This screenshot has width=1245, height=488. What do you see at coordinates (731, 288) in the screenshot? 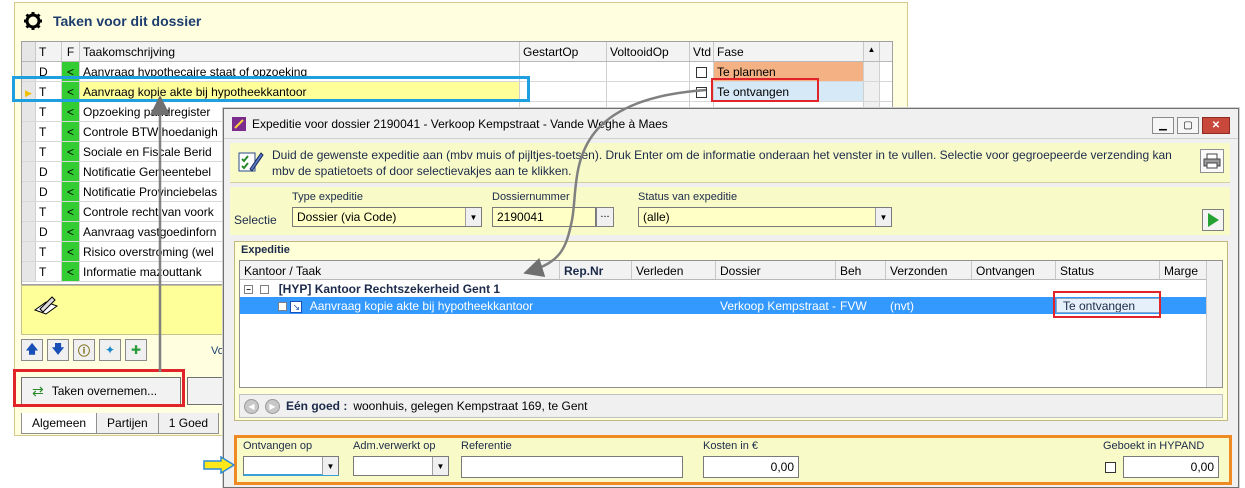
I see `expeditie-group-row: − [HYP] Kantoor Rechtszekerheid Gent 1` at bounding box center [731, 288].